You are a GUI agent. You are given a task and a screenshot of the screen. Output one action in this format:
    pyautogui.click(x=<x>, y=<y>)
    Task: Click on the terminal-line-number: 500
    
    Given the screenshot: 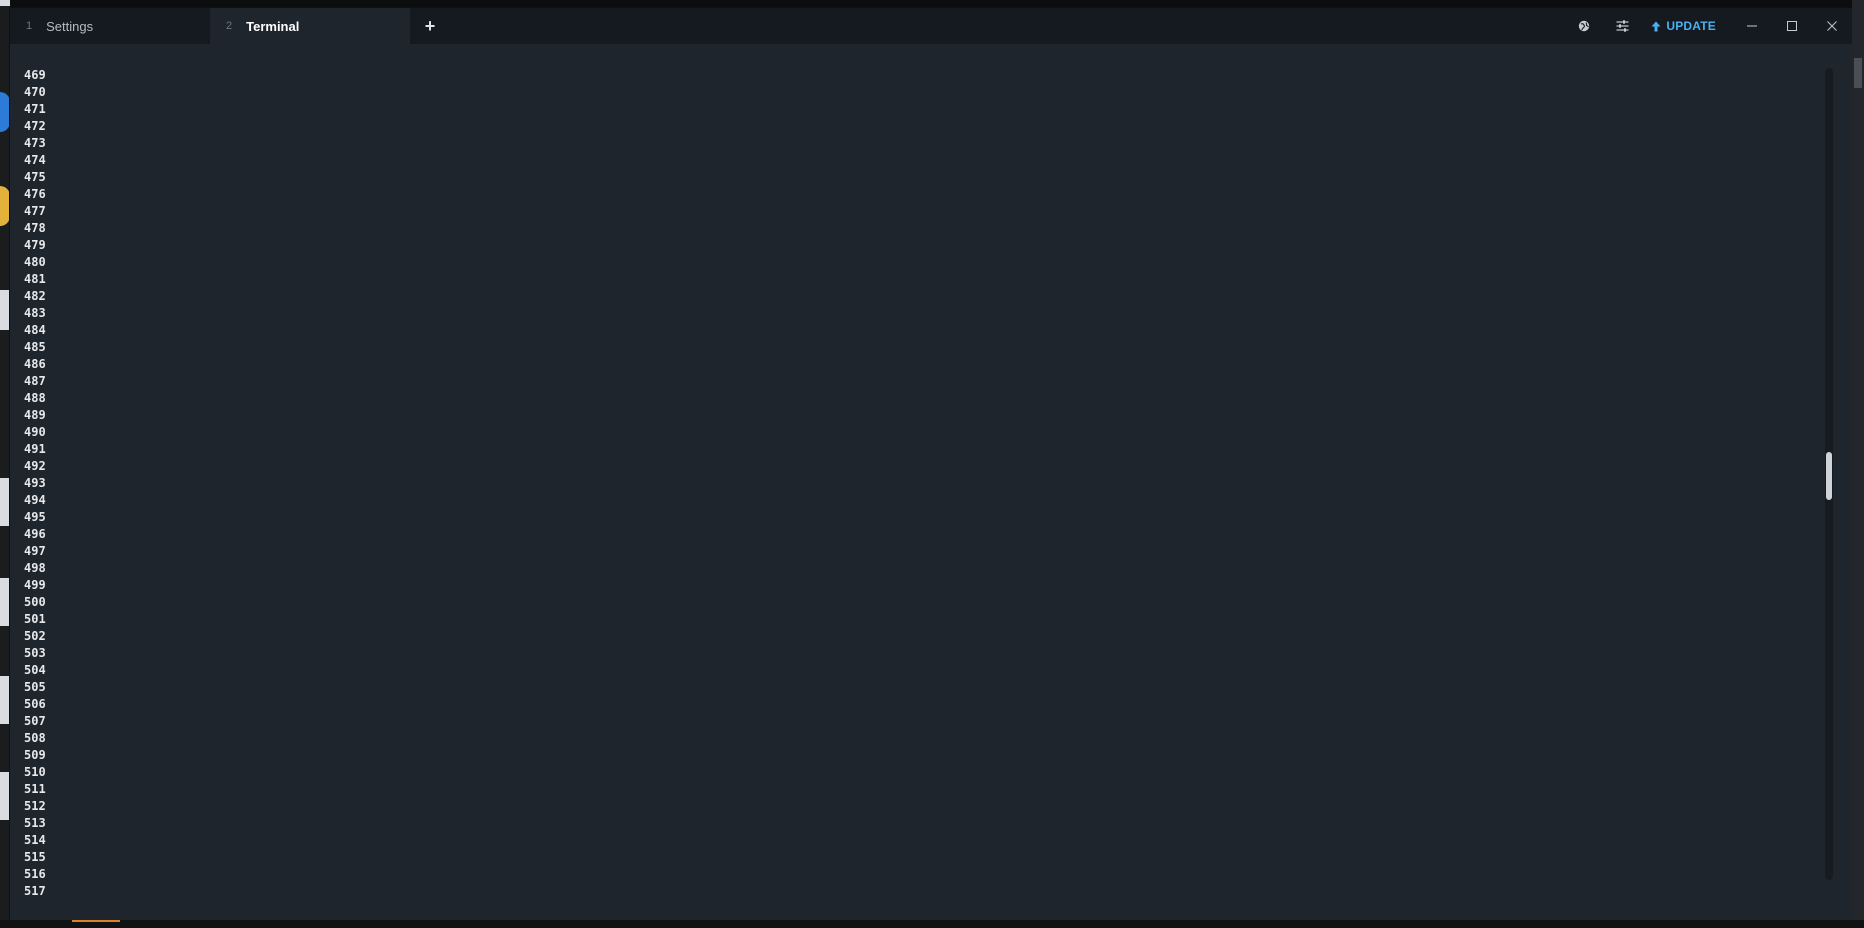 What is the action you would take?
    pyautogui.click(x=35, y=602)
    